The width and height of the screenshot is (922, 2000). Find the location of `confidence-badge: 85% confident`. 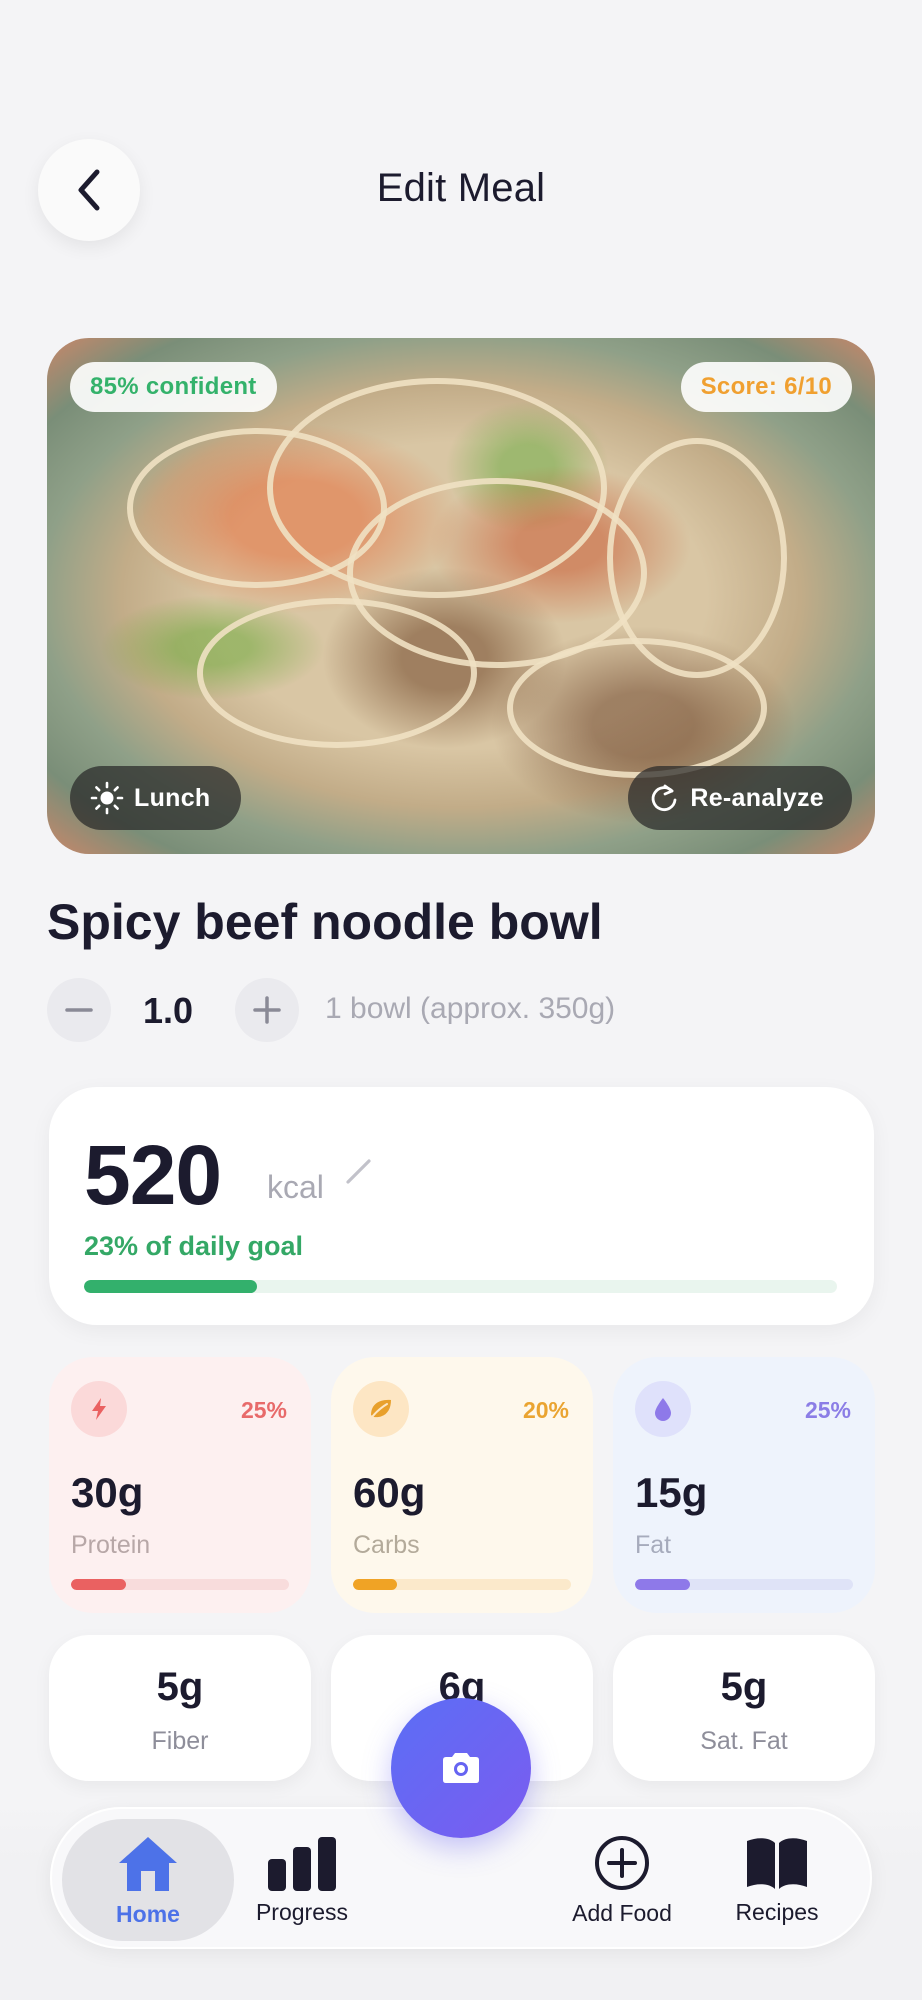

confidence-badge: 85% confident is located at coordinates (173, 387).